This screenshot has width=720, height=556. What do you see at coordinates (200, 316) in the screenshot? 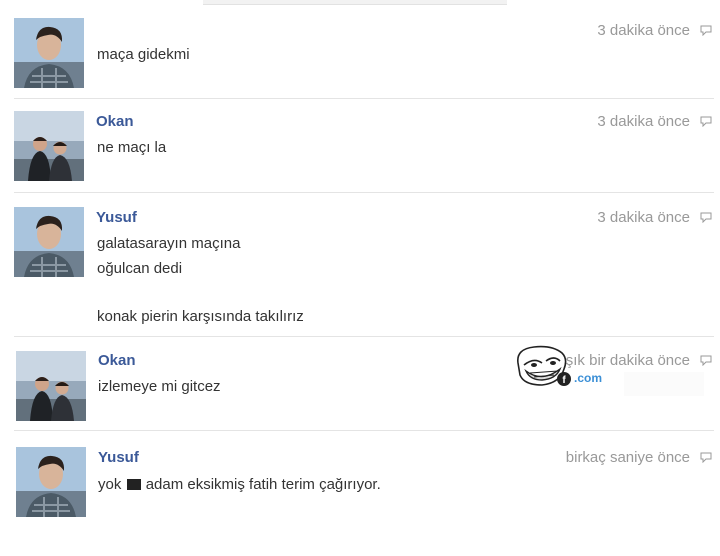
I see `message-text: konak pierin karşısında takılırız` at bounding box center [200, 316].